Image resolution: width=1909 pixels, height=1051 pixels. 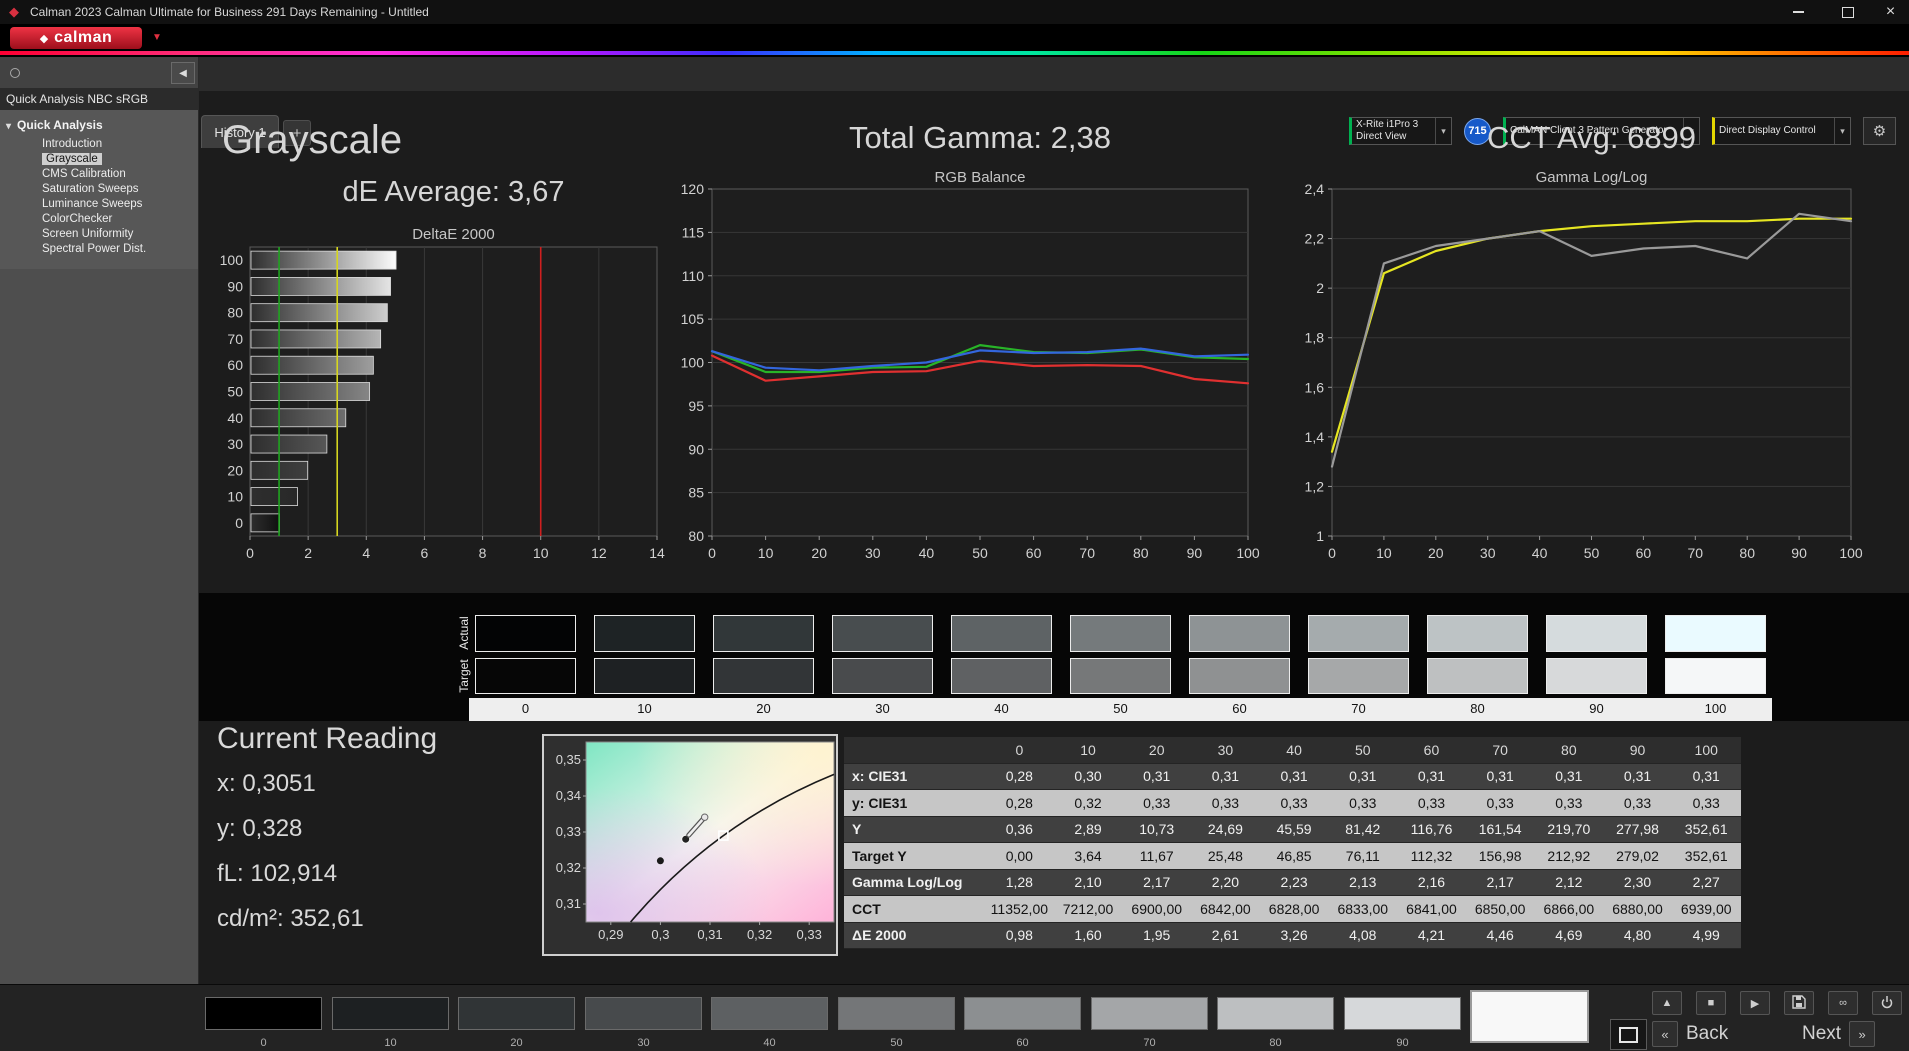 What do you see at coordinates (1747, 552) in the screenshot?
I see `svg-text: 80` at bounding box center [1747, 552].